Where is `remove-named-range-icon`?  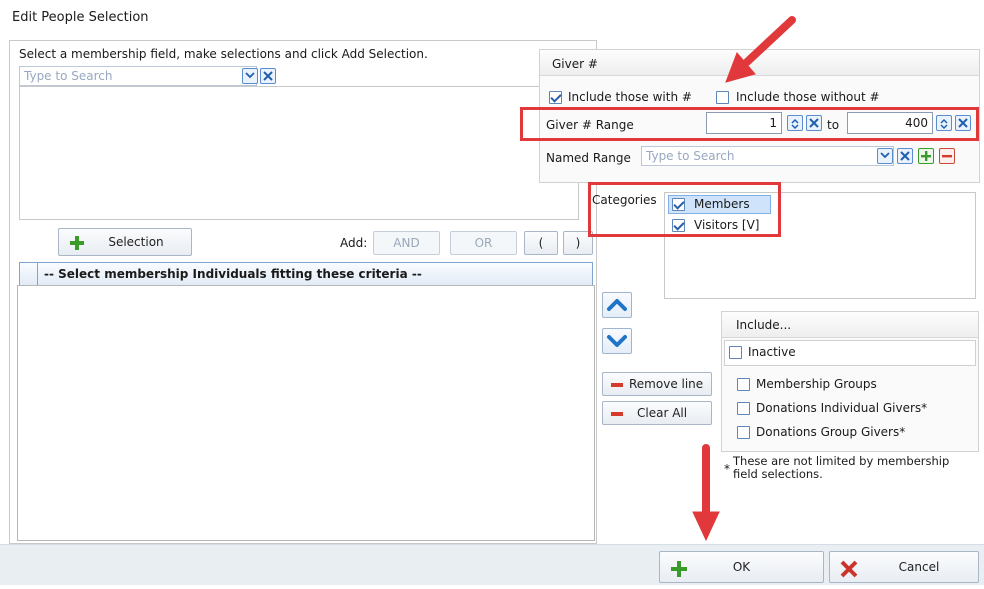
remove-named-range-icon is located at coordinates (947, 156).